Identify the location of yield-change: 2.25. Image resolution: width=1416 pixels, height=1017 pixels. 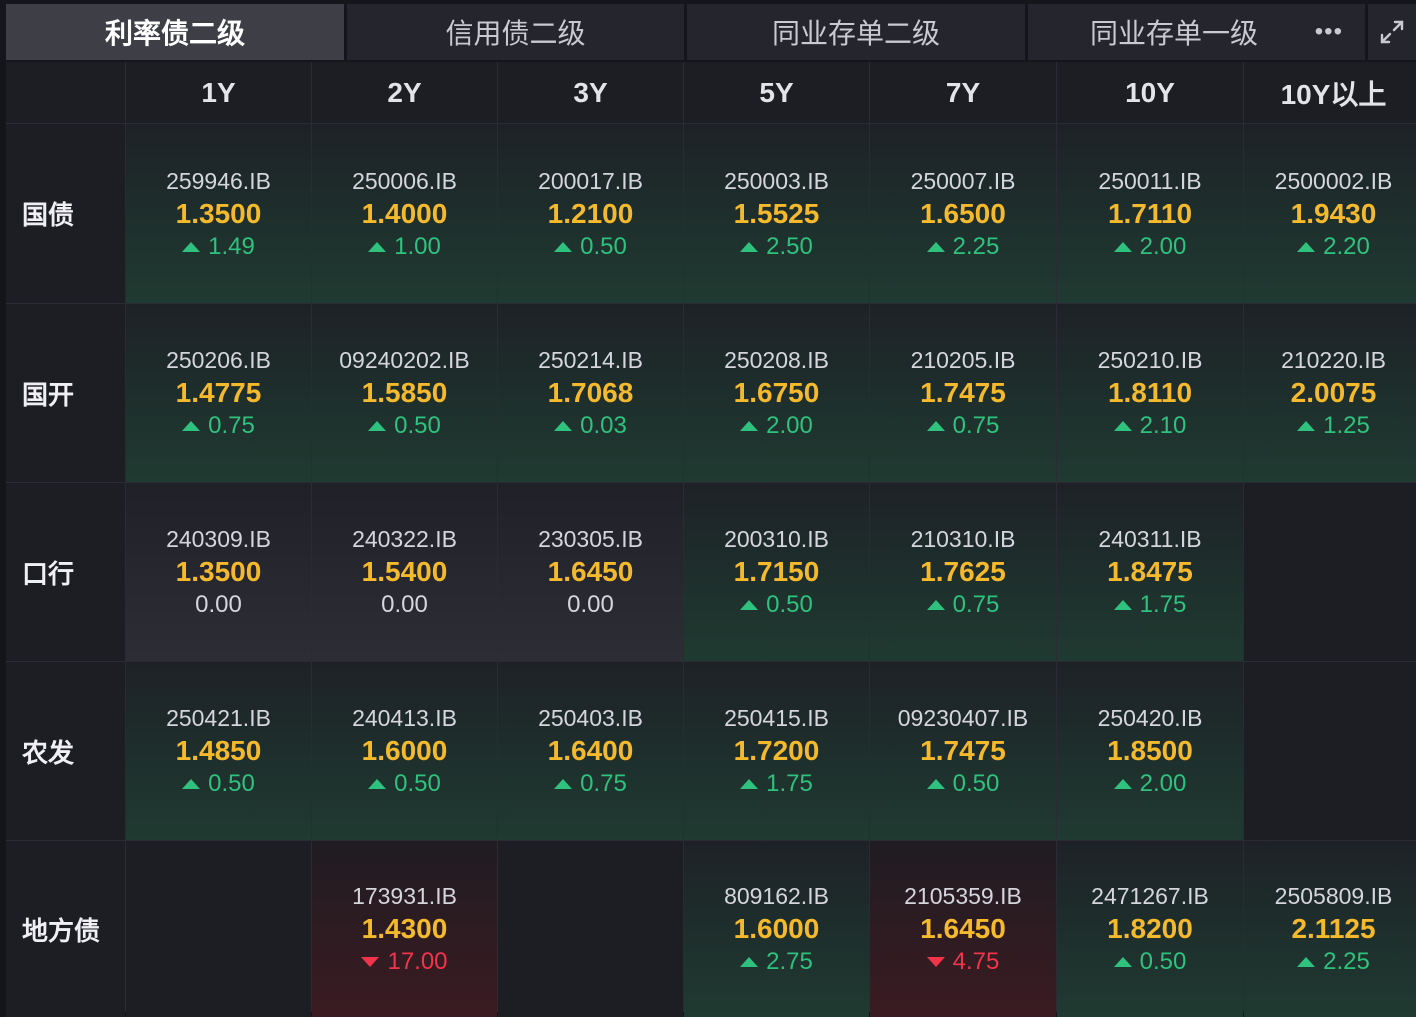
(1333, 962).